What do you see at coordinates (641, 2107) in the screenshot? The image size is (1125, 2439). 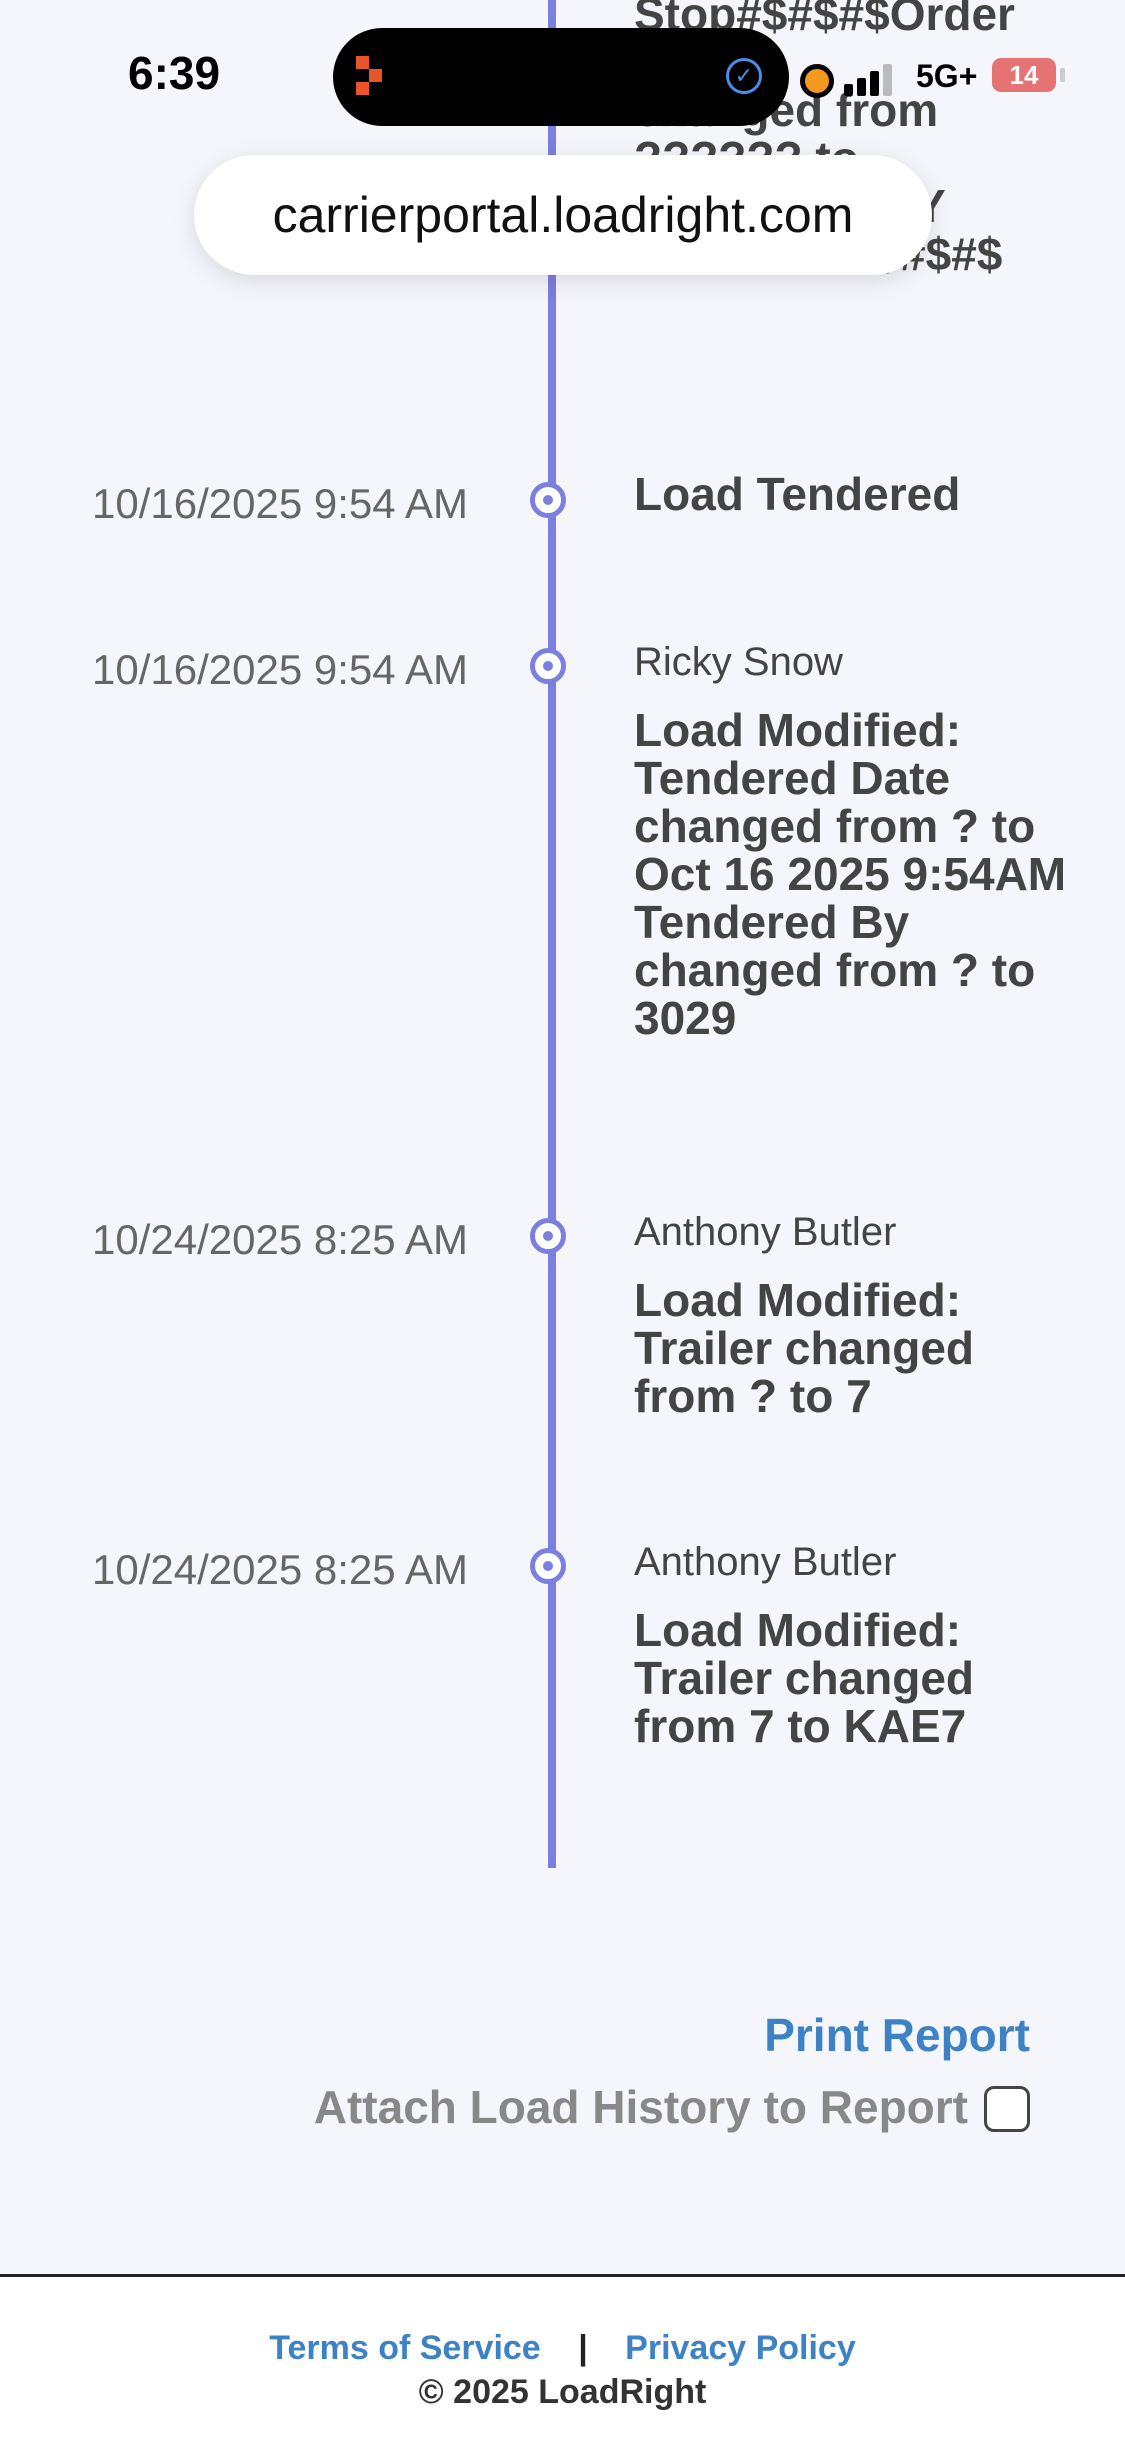 I see `attach-history-label: Attach Load History to Report` at bounding box center [641, 2107].